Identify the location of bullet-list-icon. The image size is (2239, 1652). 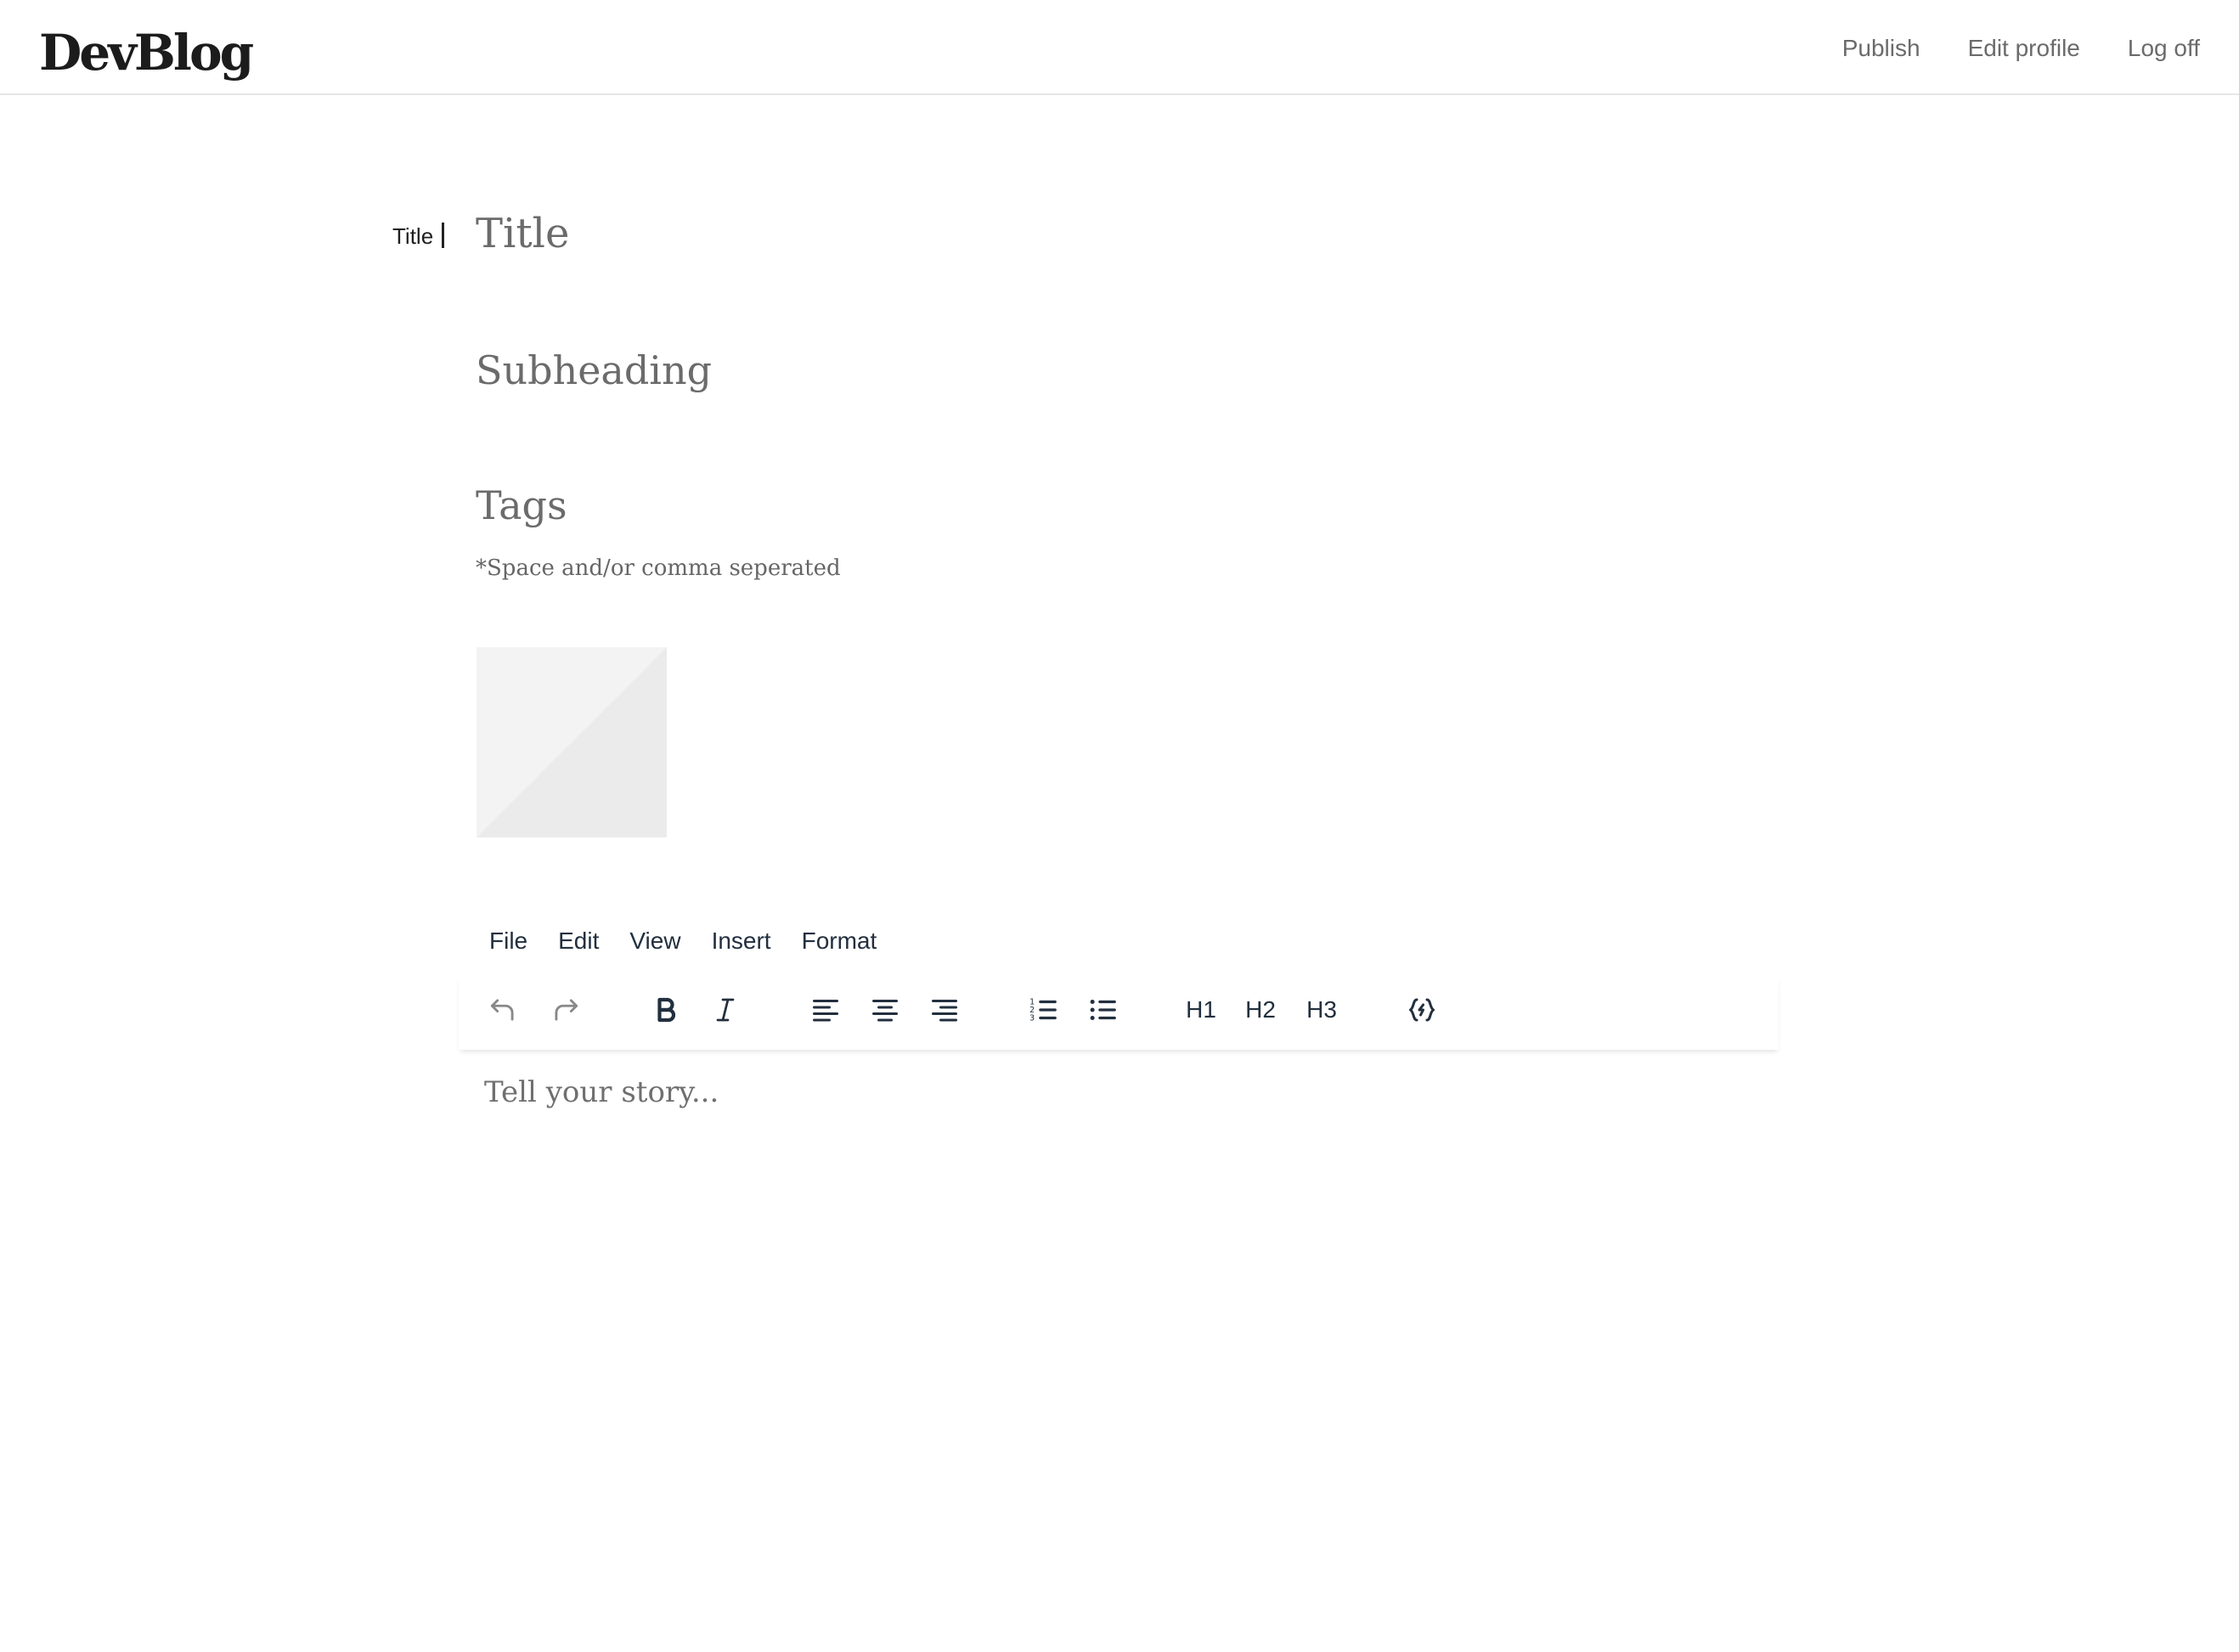
(1103, 1010).